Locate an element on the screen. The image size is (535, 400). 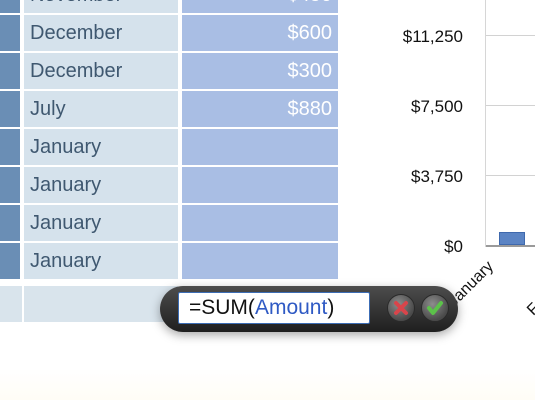
x-tick-label: F is located at coordinates (529, 309).